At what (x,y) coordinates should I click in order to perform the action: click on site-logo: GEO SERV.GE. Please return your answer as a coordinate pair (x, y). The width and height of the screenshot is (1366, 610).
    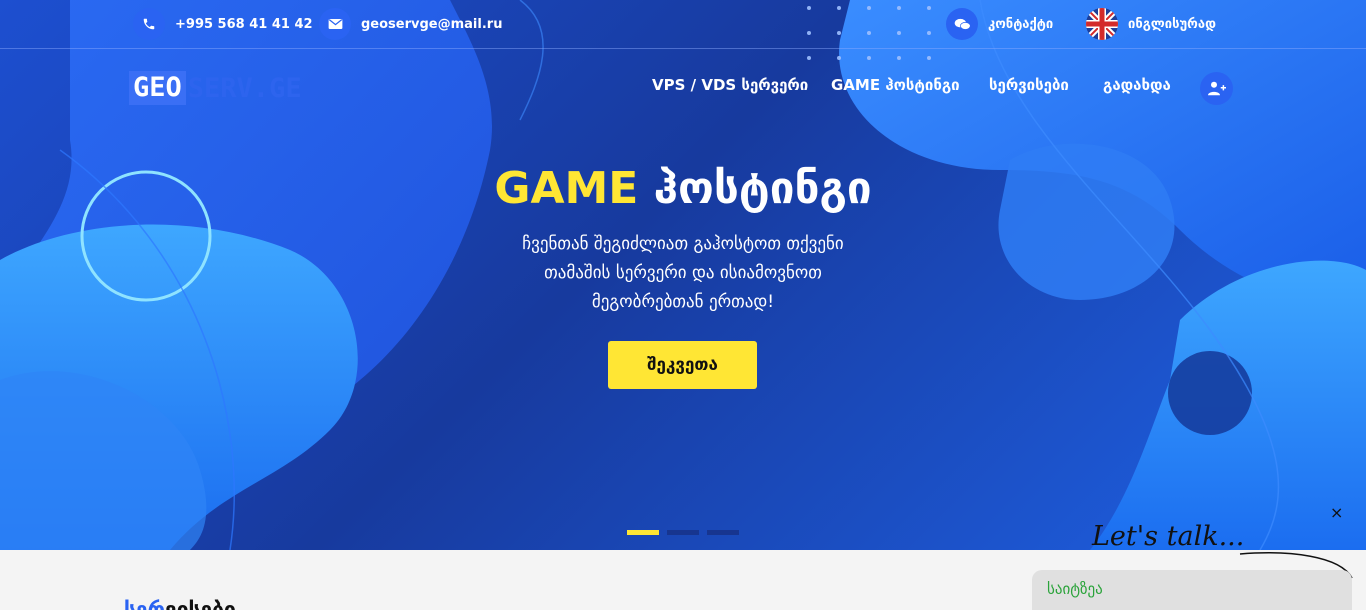
    Looking at the image, I should click on (215, 88).